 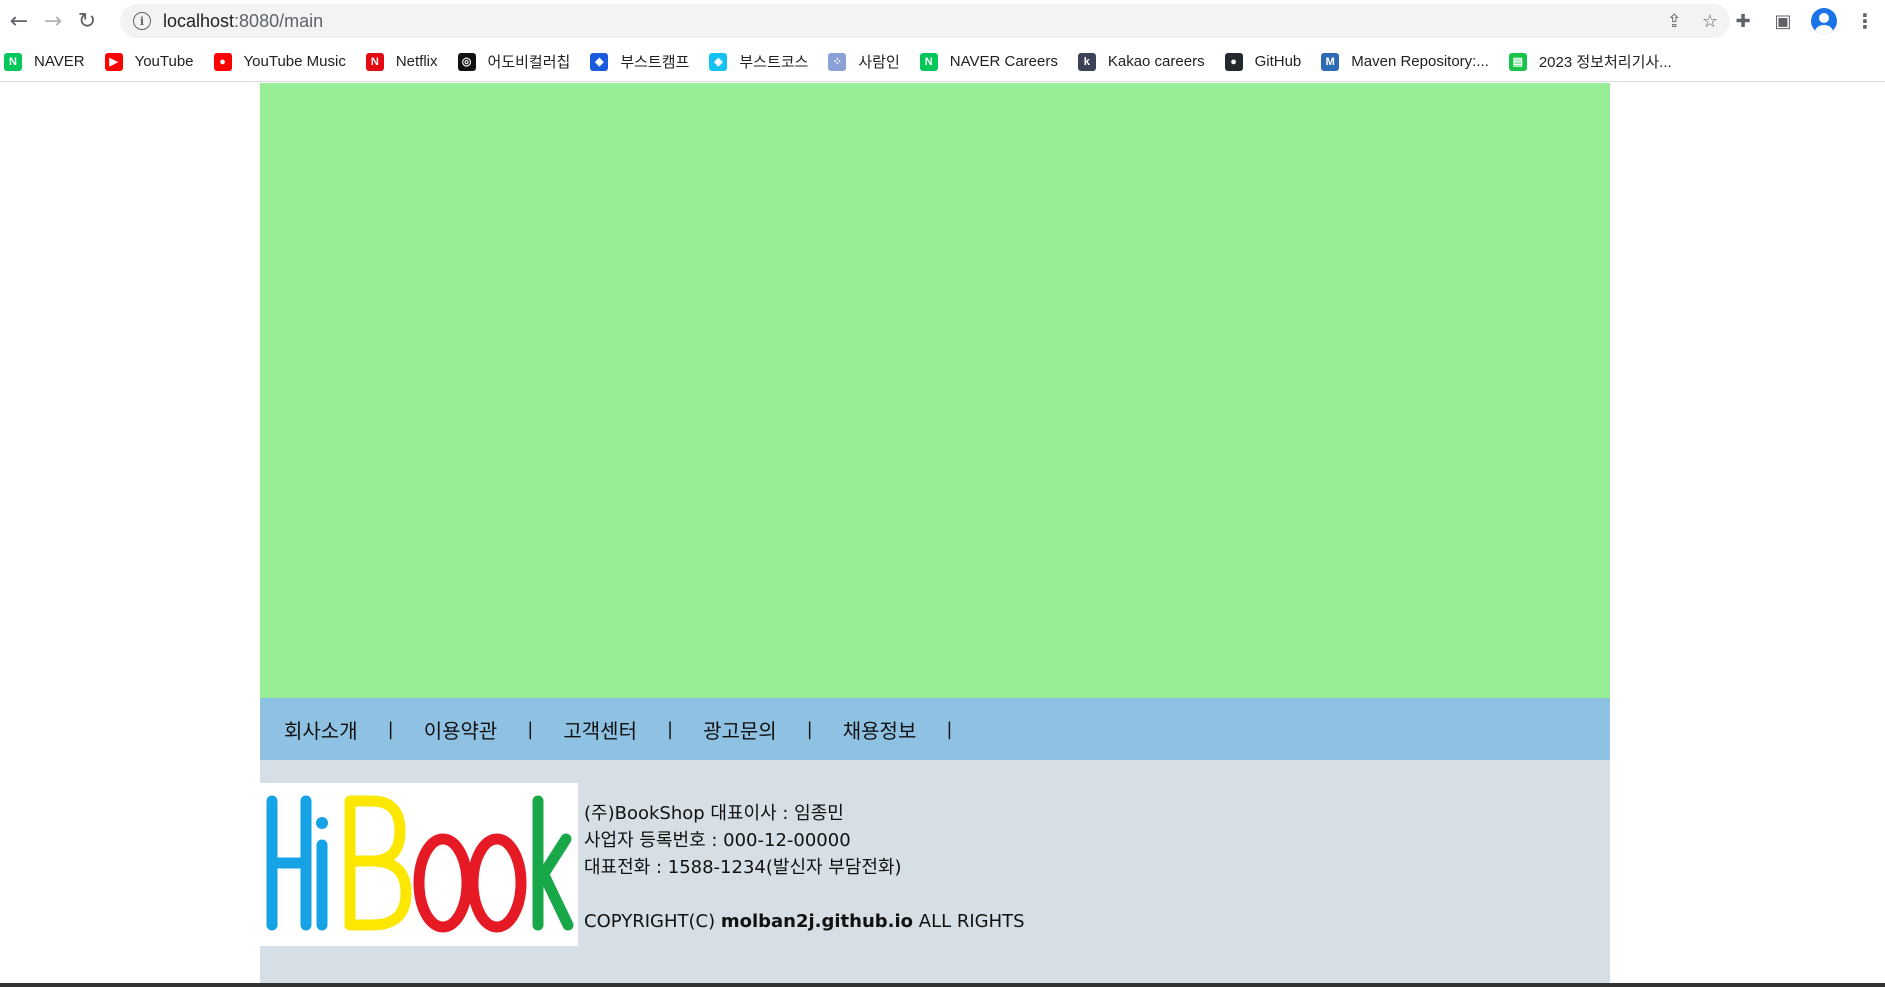 I want to click on boostcourse-icon: ◆, so click(x=718, y=61).